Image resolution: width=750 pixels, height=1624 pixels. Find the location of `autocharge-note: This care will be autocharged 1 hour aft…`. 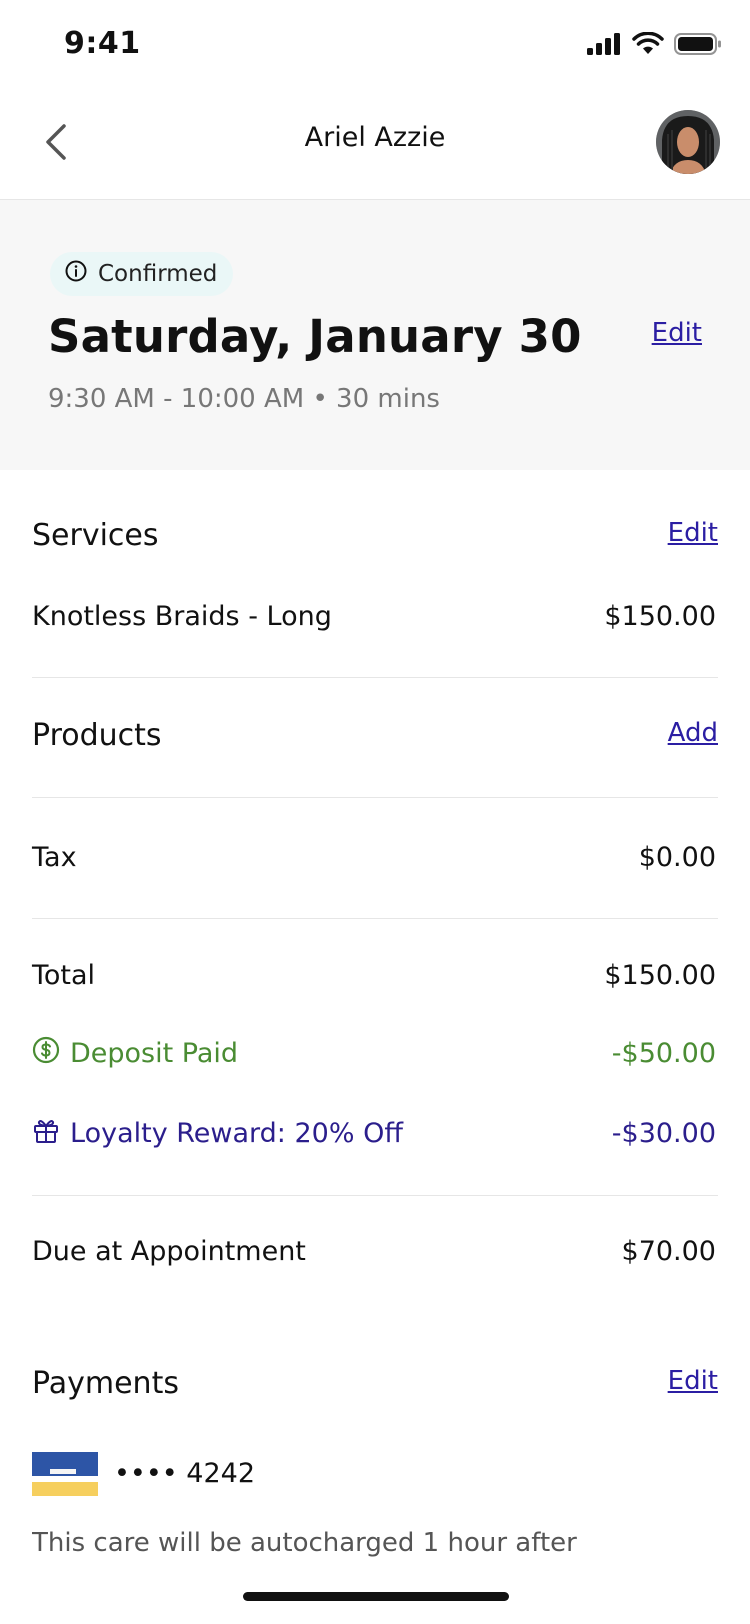

autocharge-note: This care will be autocharged 1 hour aft… is located at coordinates (304, 1543).